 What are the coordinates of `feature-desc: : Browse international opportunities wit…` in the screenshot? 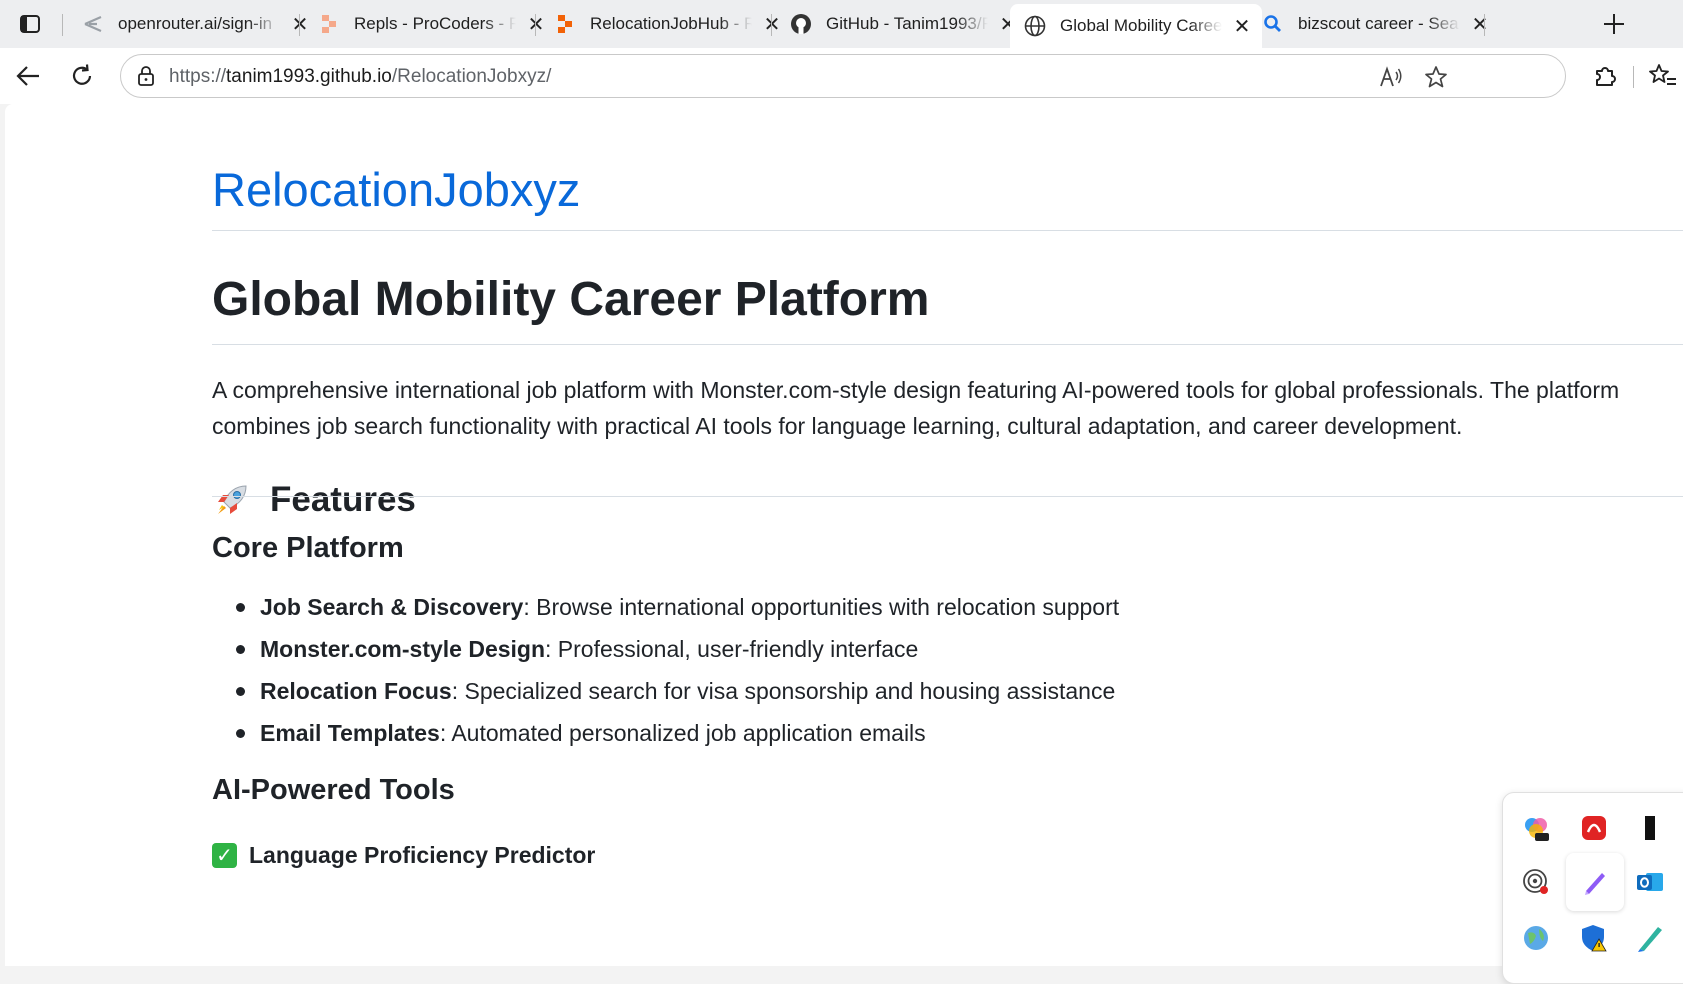 It's located at (821, 607).